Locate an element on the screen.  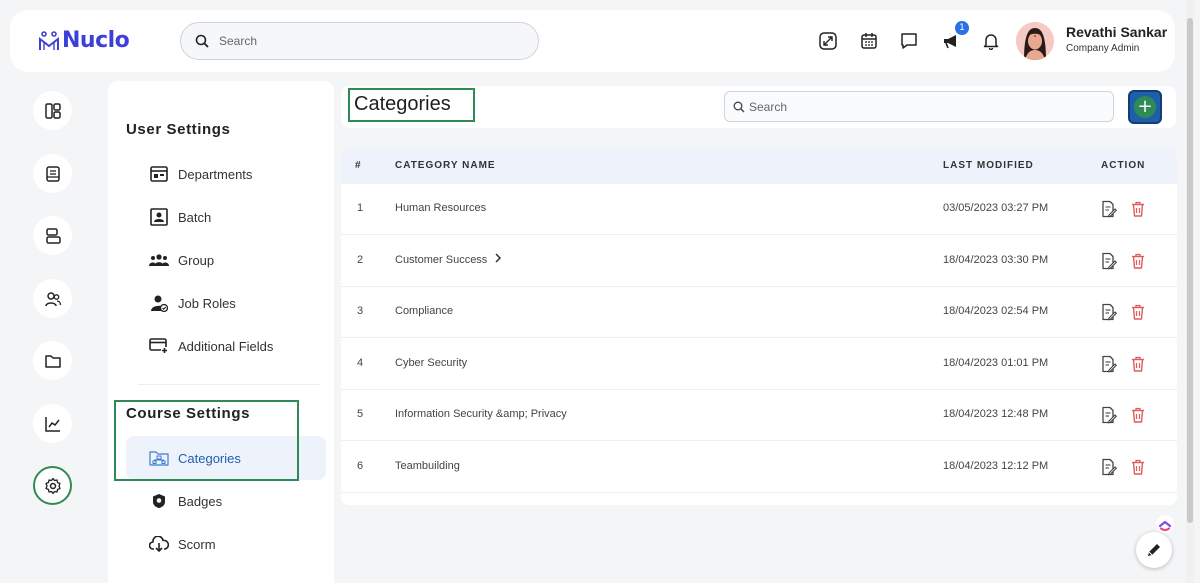
category-search is located at coordinates (919, 106).